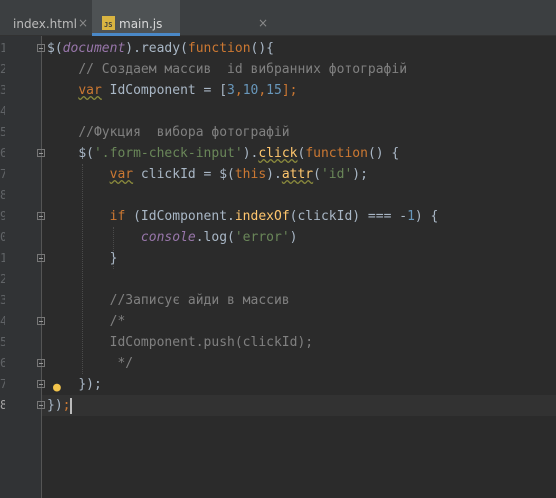 Image resolution: width=556 pixels, height=498 pixels. Describe the element at coordinates (278, 18) in the screenshot. I see `editor-tab-bar: index.html × main.js × JS` at that location.